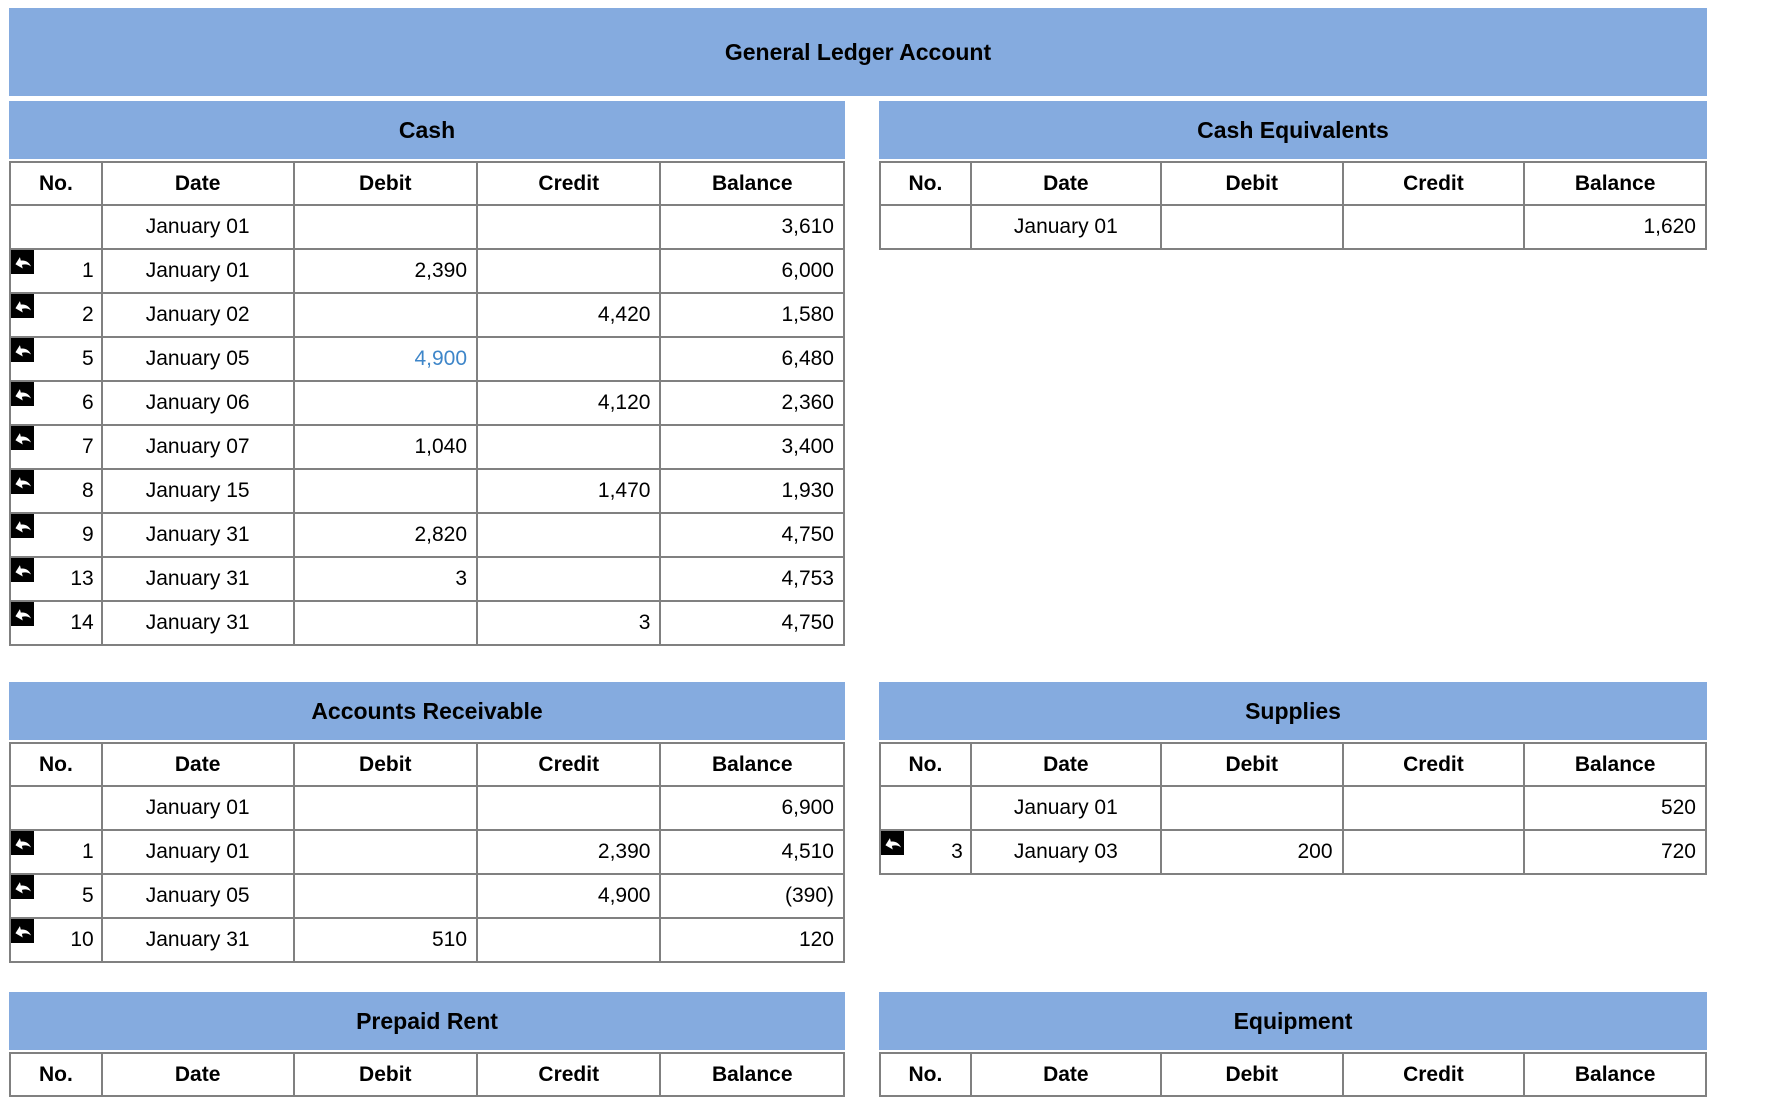 This screenshot has width=1766, height=1098. I want to click on cell-balance: 4,510, so click(752, 852).